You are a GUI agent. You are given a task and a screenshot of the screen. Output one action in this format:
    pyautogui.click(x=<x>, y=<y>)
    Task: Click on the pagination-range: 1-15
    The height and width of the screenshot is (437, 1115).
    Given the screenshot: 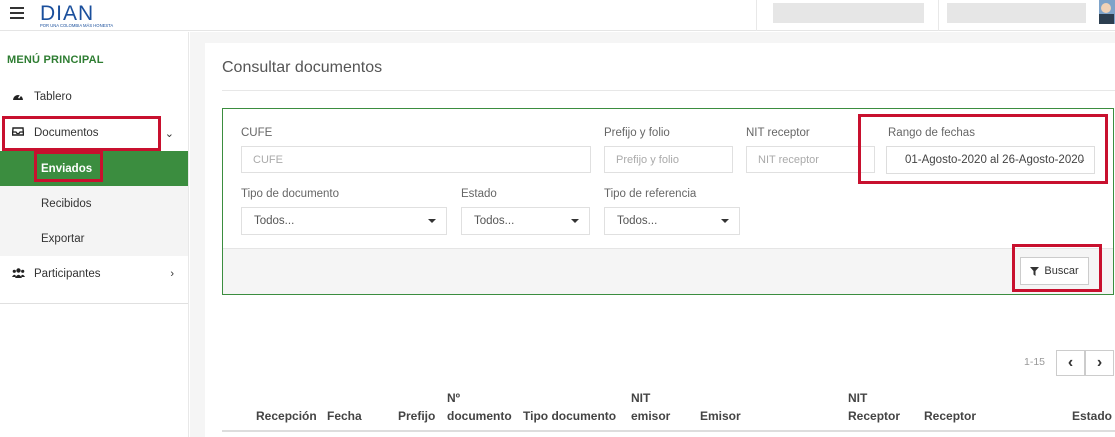 What is the action you would take?
    pyautogui.click(x=1035, y=362)
    